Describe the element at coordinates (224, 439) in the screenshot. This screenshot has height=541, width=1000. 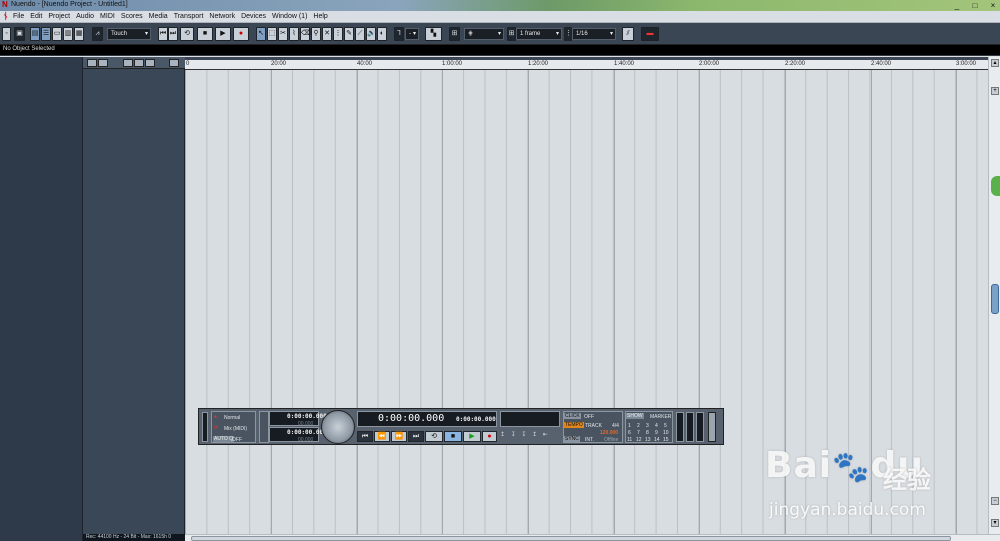
I see `auto-quantize-label: AUTO Q` at that location.